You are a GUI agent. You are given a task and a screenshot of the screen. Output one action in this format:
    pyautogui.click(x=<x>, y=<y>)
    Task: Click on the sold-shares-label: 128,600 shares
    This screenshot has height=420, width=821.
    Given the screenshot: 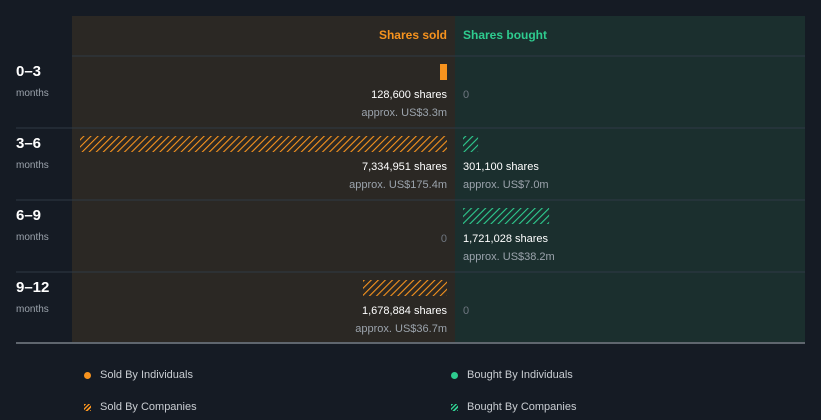 What is the action you would take?
    pyautogui.click(x=409, y=95)
    